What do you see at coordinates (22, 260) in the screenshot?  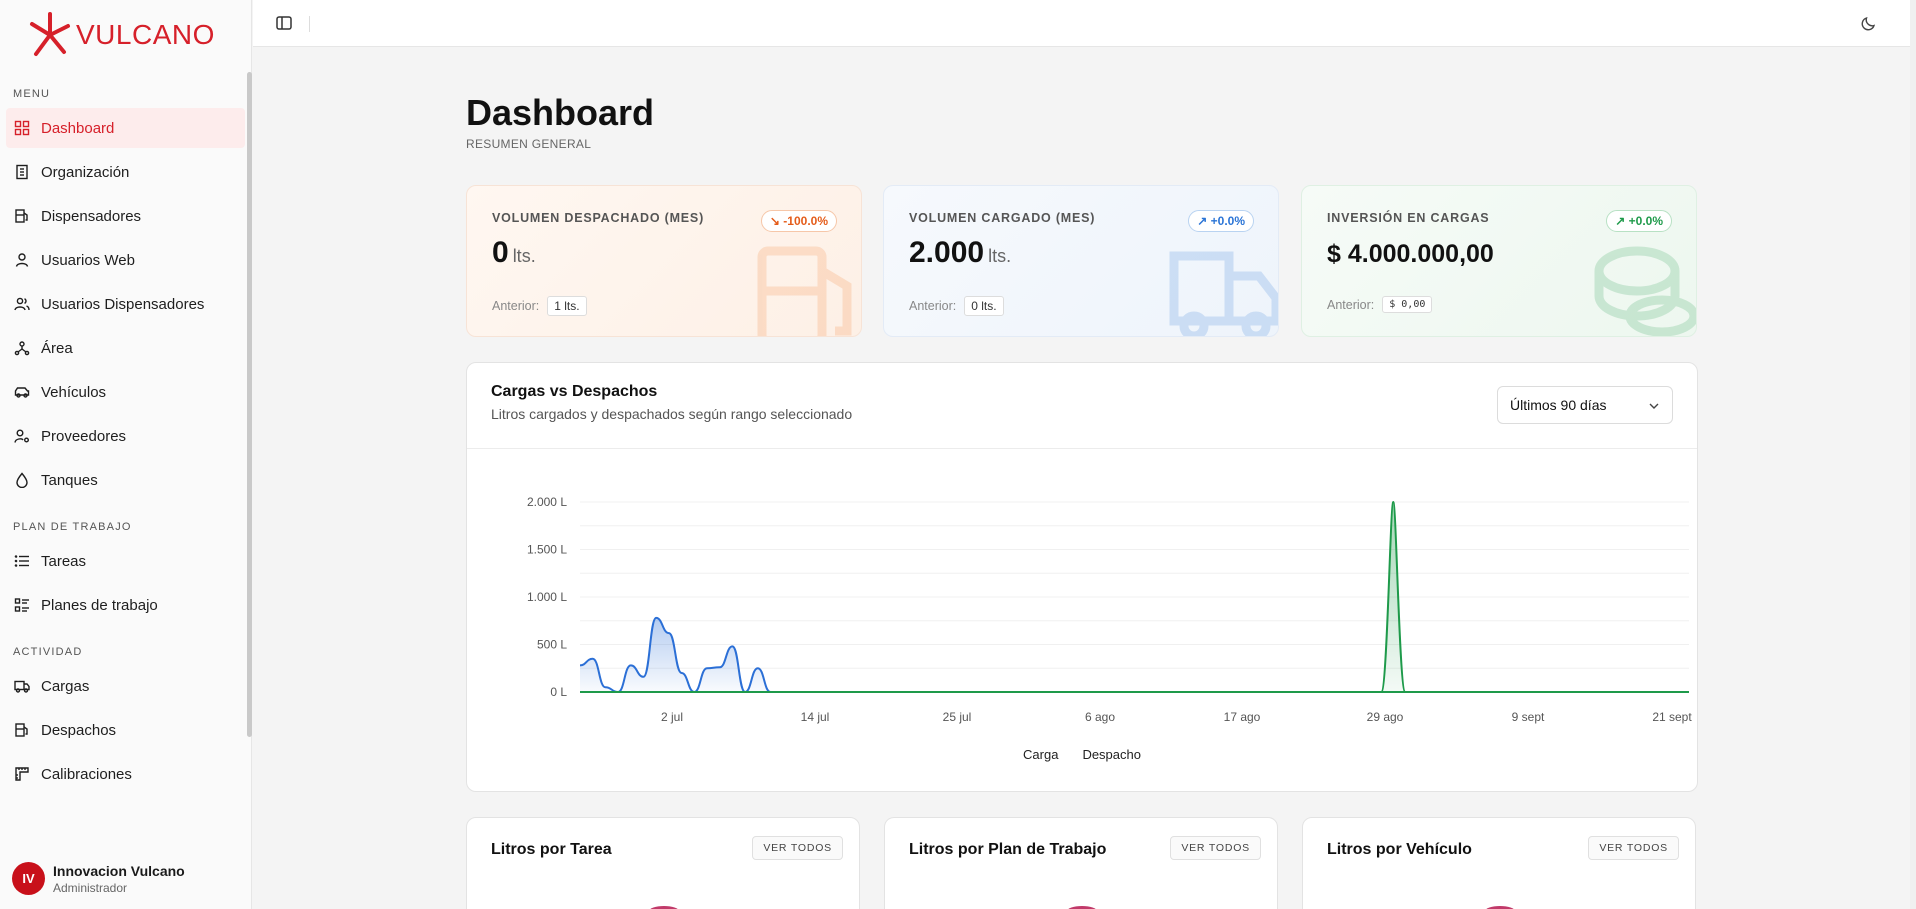 I see `user-icon` at bounding box center [22, 260].